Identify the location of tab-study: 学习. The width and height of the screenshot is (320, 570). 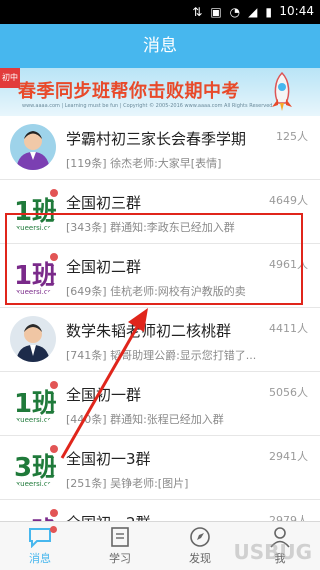
(120, 546).